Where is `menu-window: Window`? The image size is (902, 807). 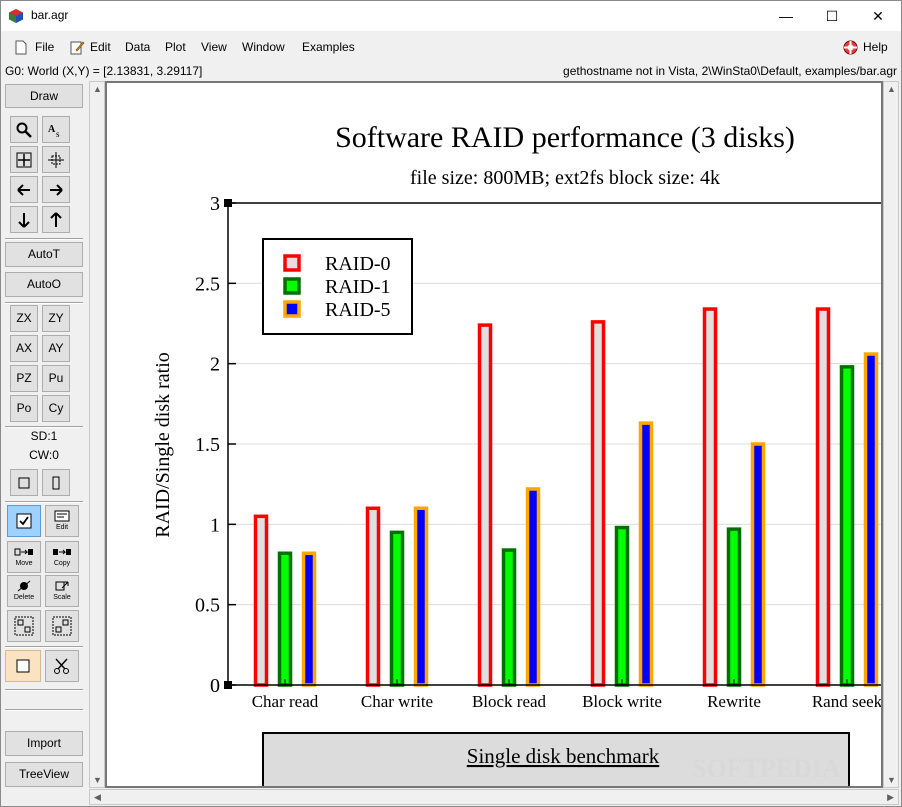
menu-window: Window is located at coordinates (263, 47).